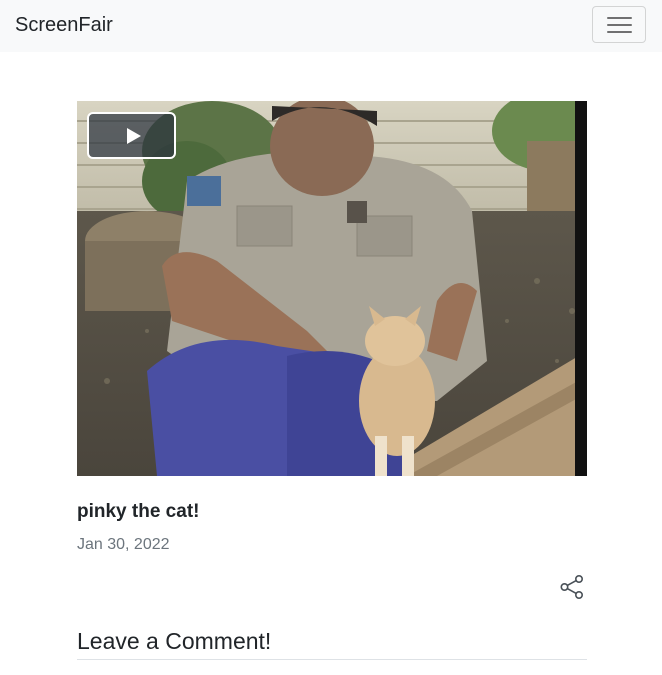 The height and width of the screenshot is (675, 662). I want to click on post-date: Jan 30, 2022, so click(123, 544).